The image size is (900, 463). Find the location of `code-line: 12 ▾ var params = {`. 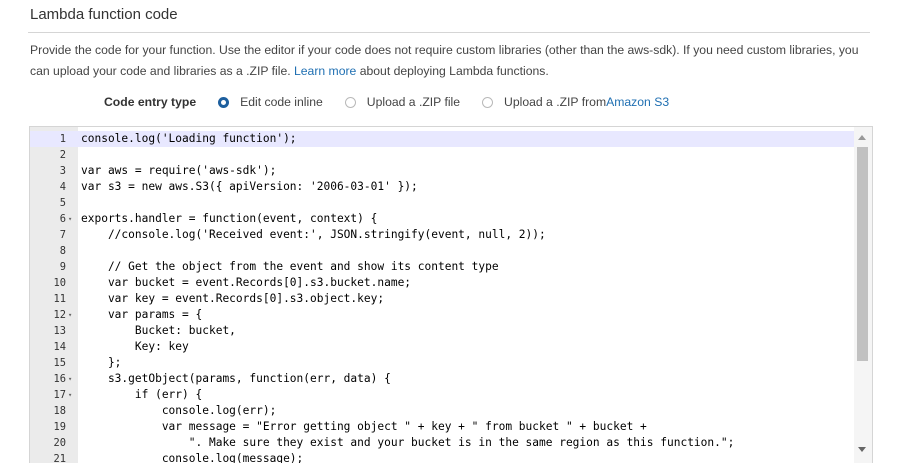

code-line: 12 ▾ var params = { is located at coordinates (442, 315).